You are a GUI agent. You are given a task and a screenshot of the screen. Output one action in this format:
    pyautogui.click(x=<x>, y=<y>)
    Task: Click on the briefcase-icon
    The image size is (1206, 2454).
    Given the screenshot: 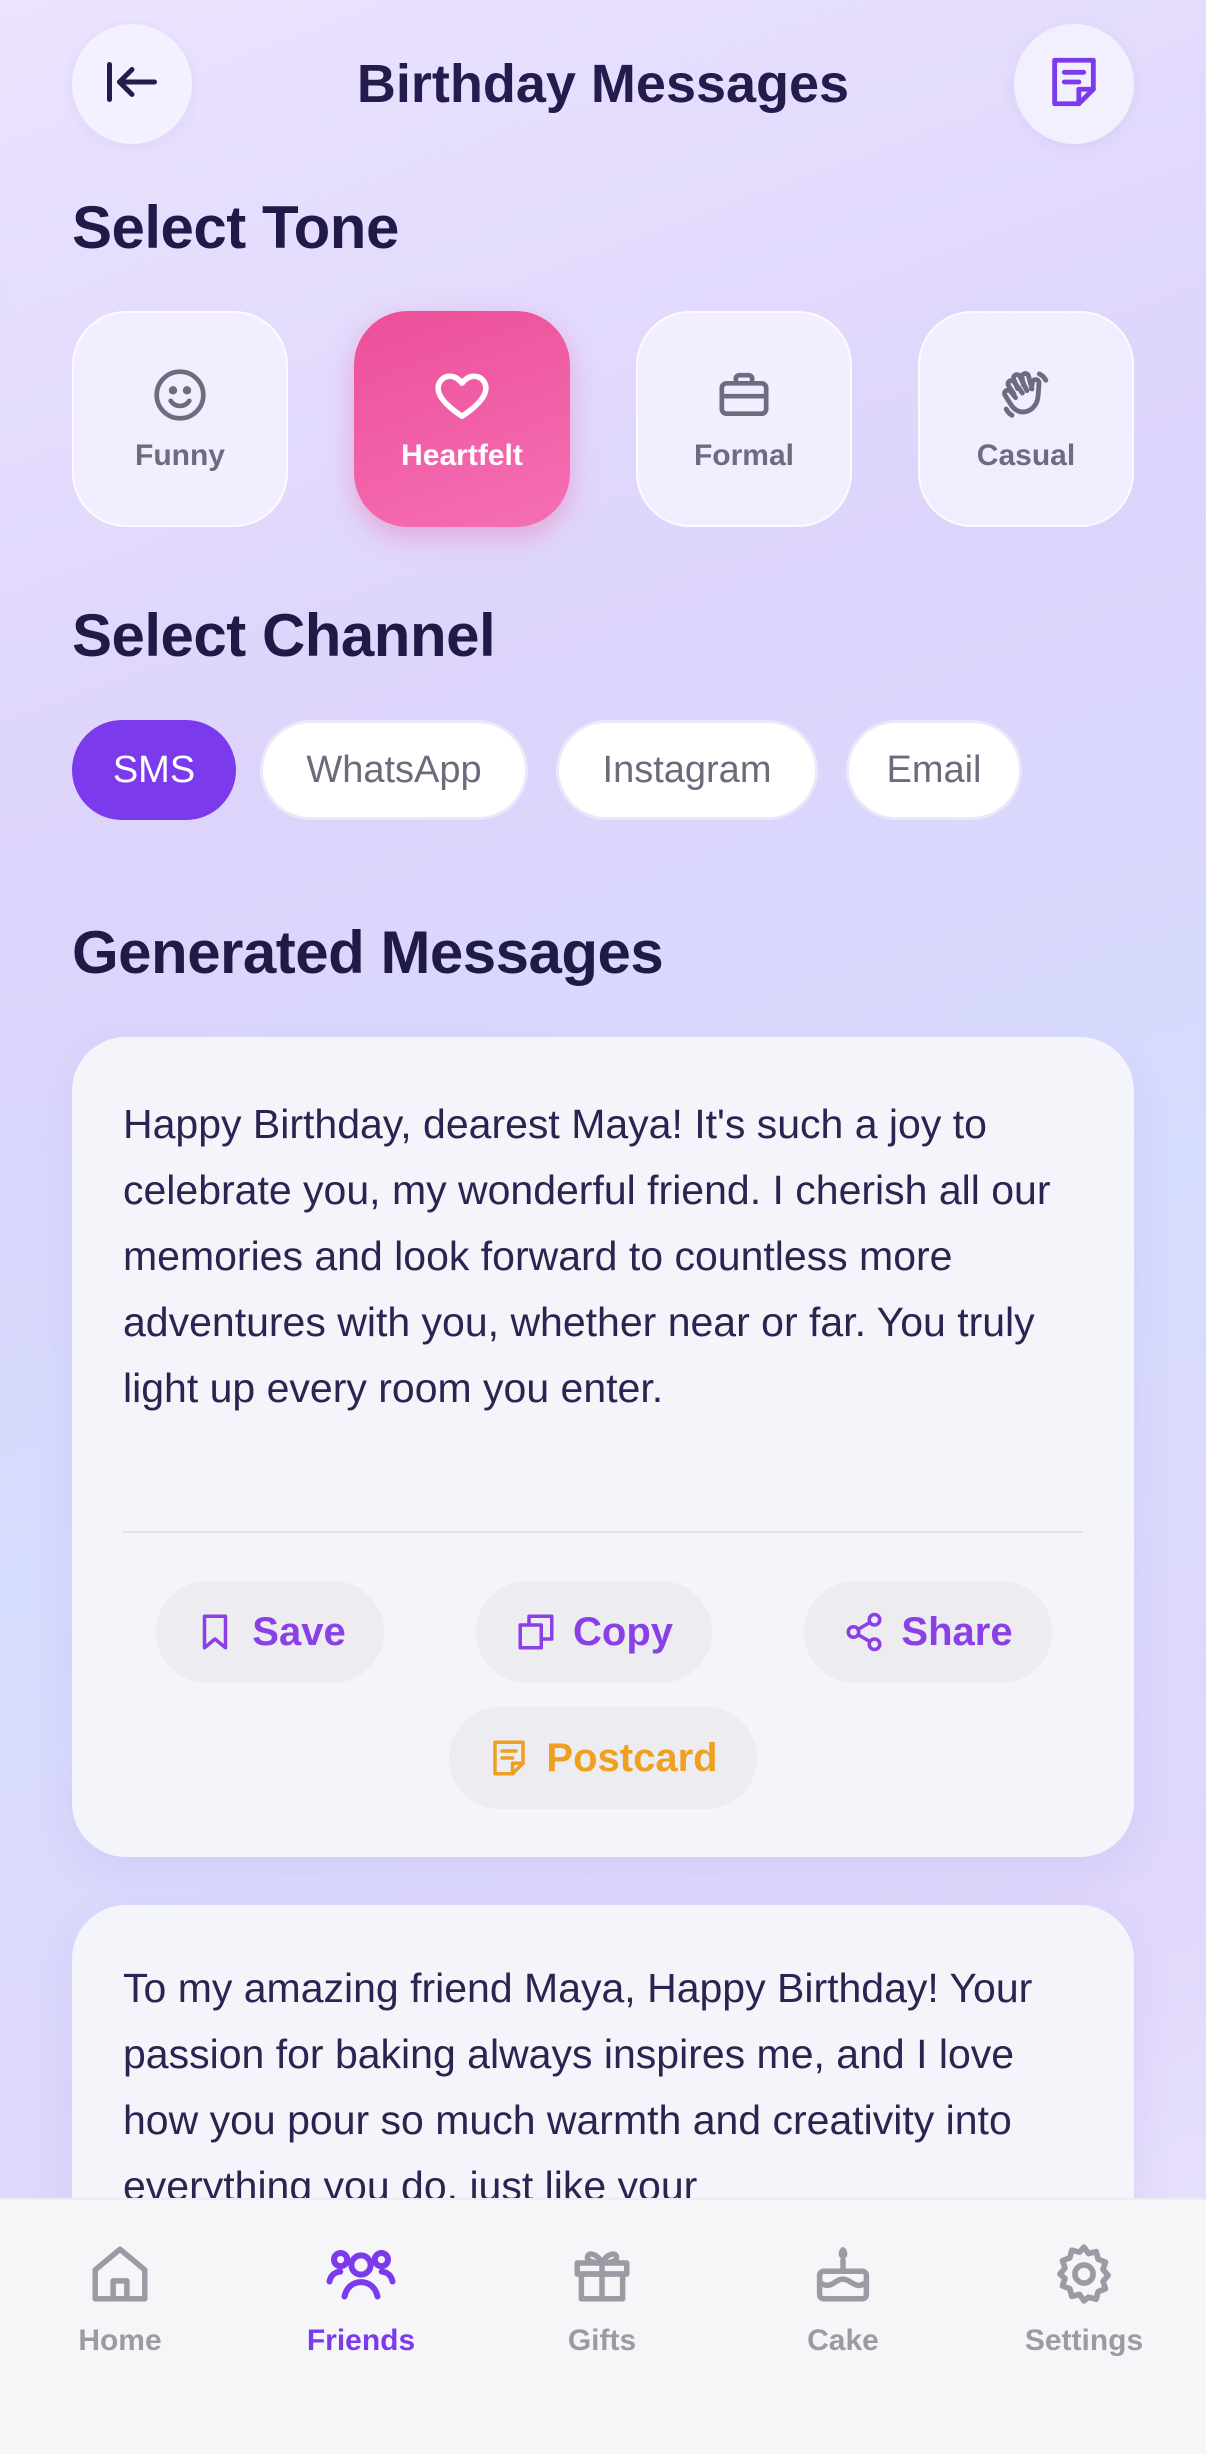 What is the action you would take?
    pyautogui.click(x=744, y=395)
    